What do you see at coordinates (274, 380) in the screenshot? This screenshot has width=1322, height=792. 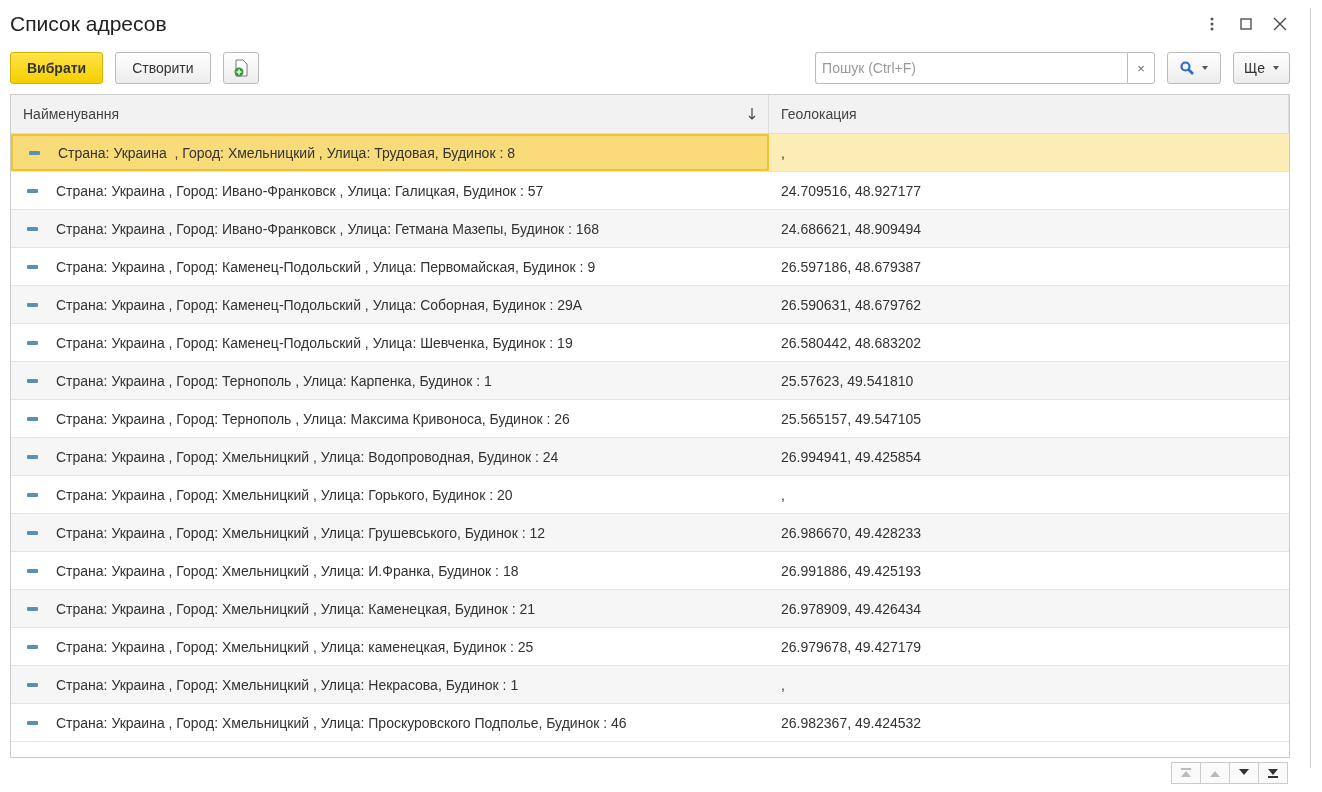 I see `address-text: Страна: Украина , Город: Тернополь , Улица: Карпенка, Будинок : 1` at bounding box center [274, 380].